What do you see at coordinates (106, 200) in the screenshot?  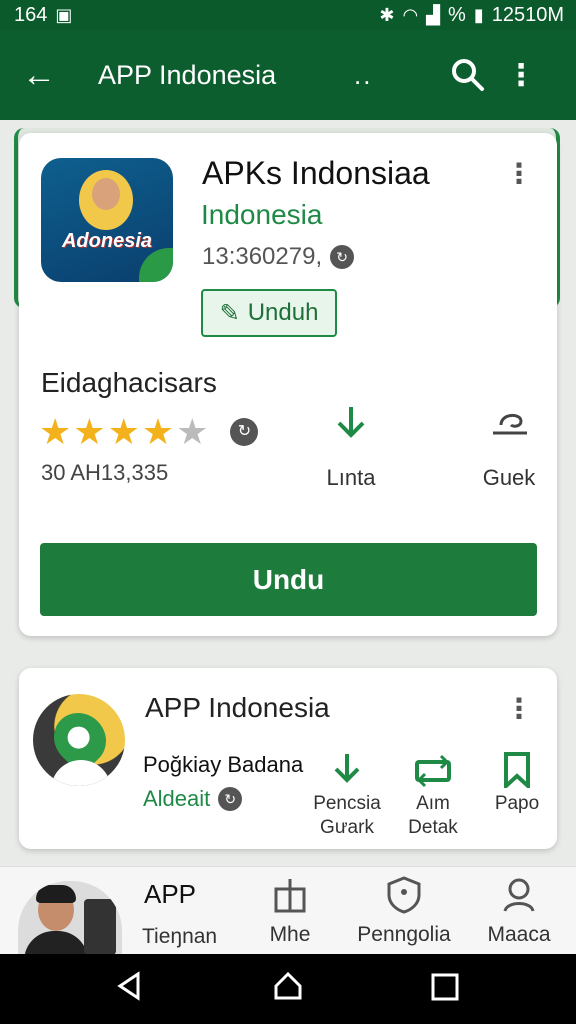 I see `person-avatar` at bounding box center [106, 200].